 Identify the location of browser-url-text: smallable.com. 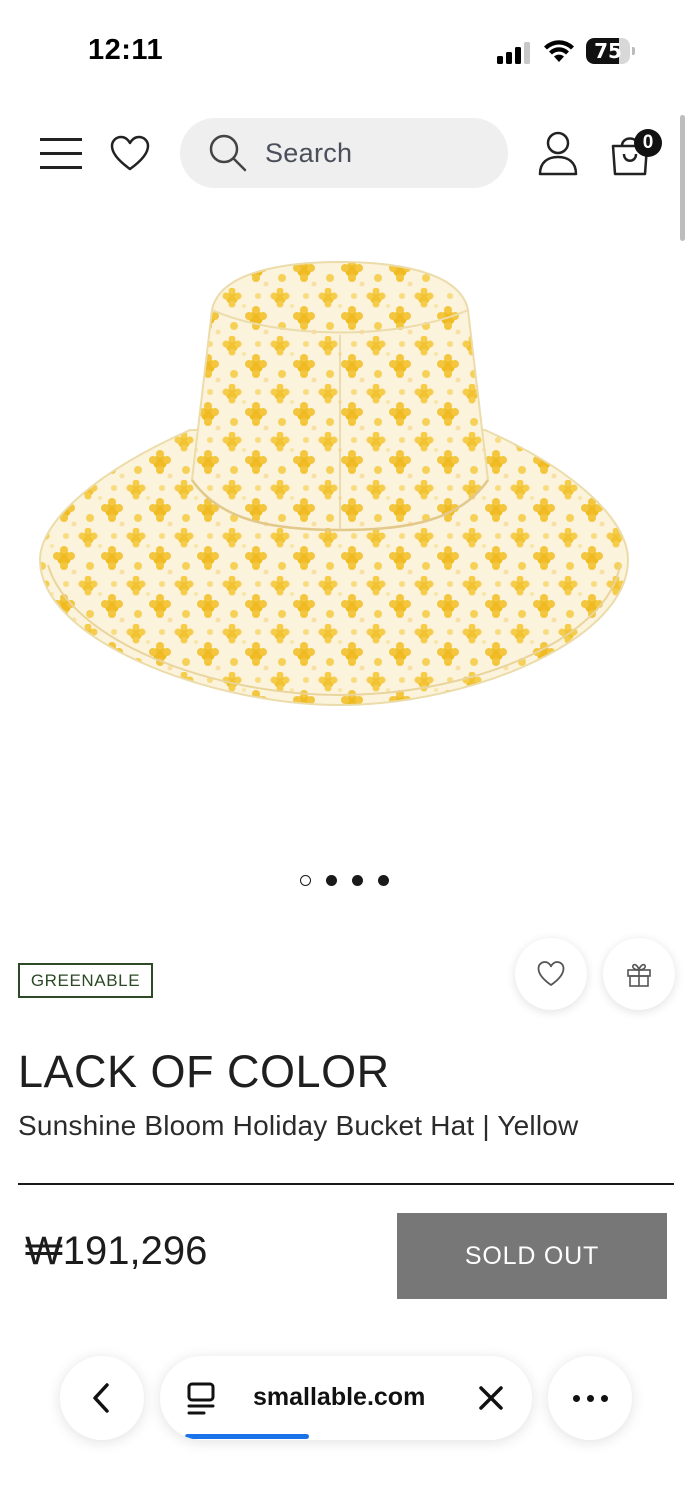
(339, 1397).